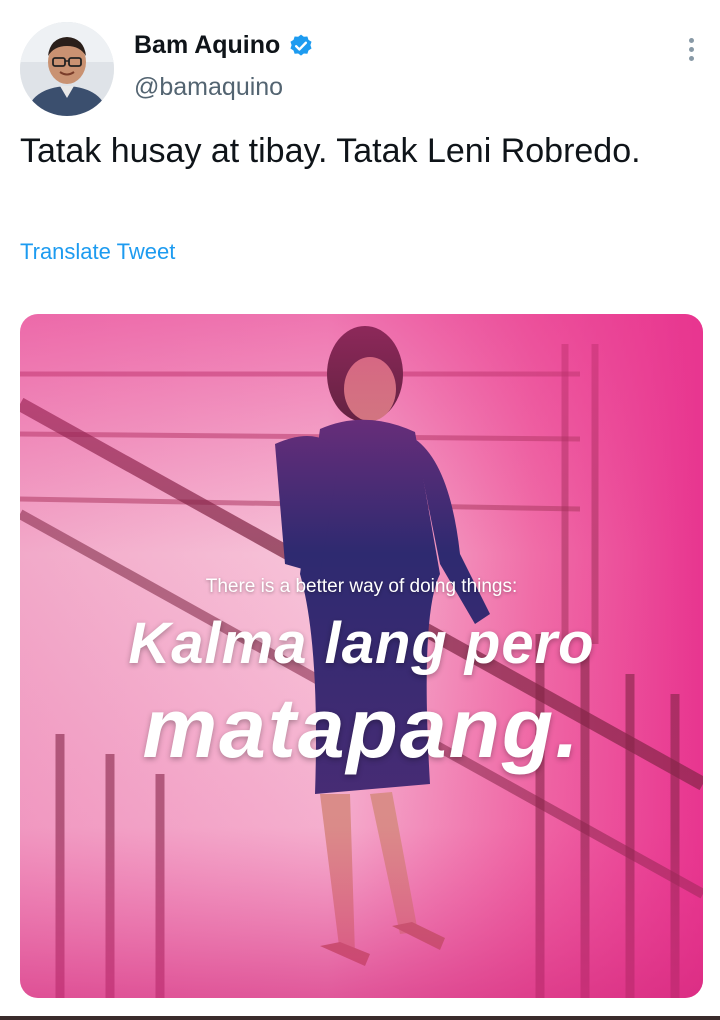 Image resolution: width=720 pixels, height=1020 pixels. What do you see at coordinates (360, 1018) in the screenshot?
I see `bottom-divider` at bounding box center [360, 1018].